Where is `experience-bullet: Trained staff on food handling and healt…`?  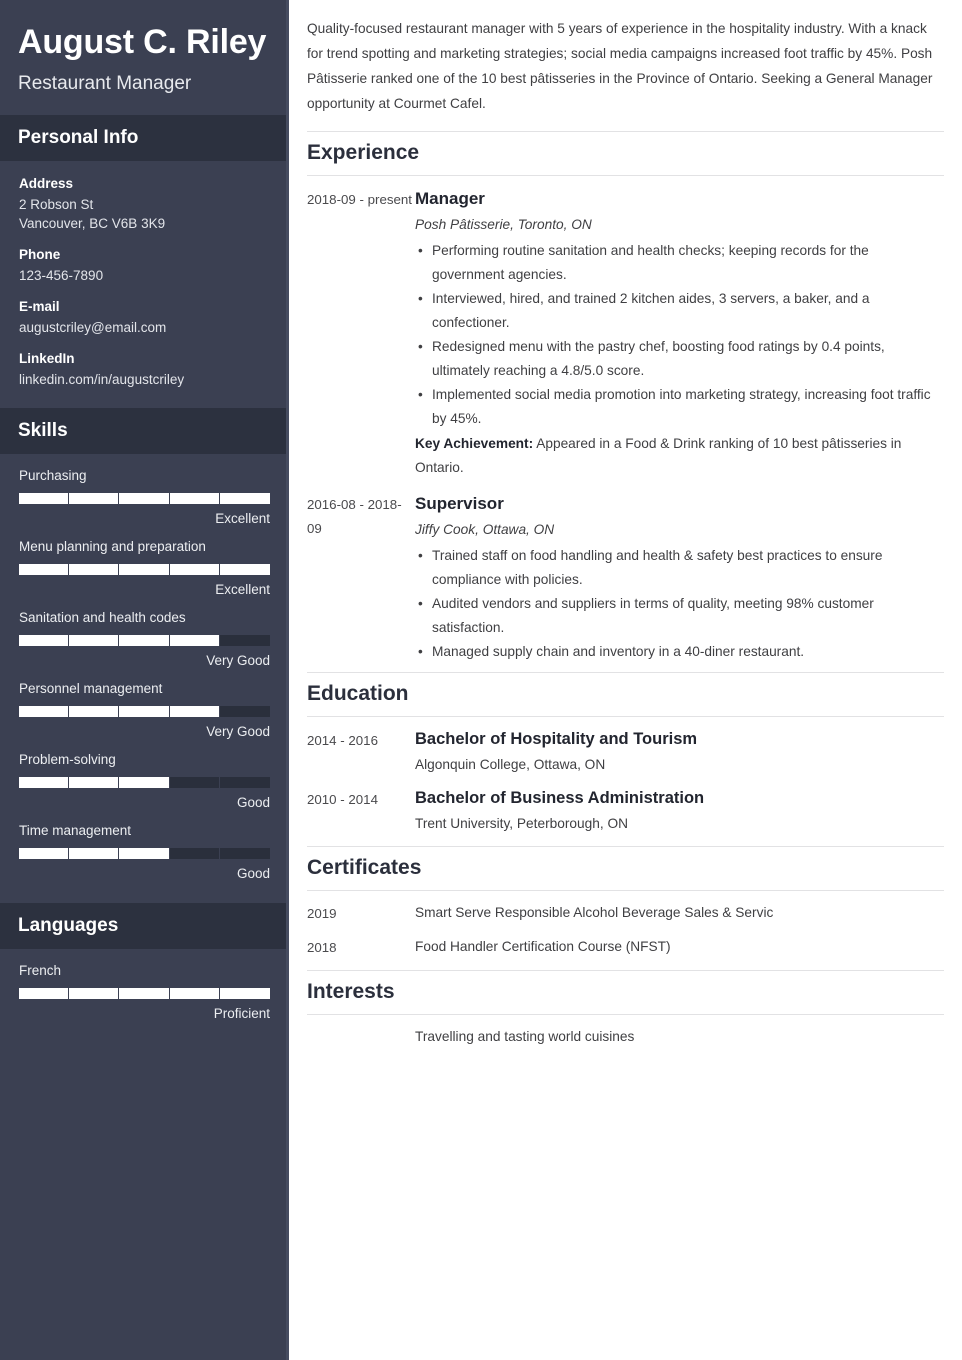
experience-bullet: Trained staff on food handling and healt… is located at coordinates (679, 568).